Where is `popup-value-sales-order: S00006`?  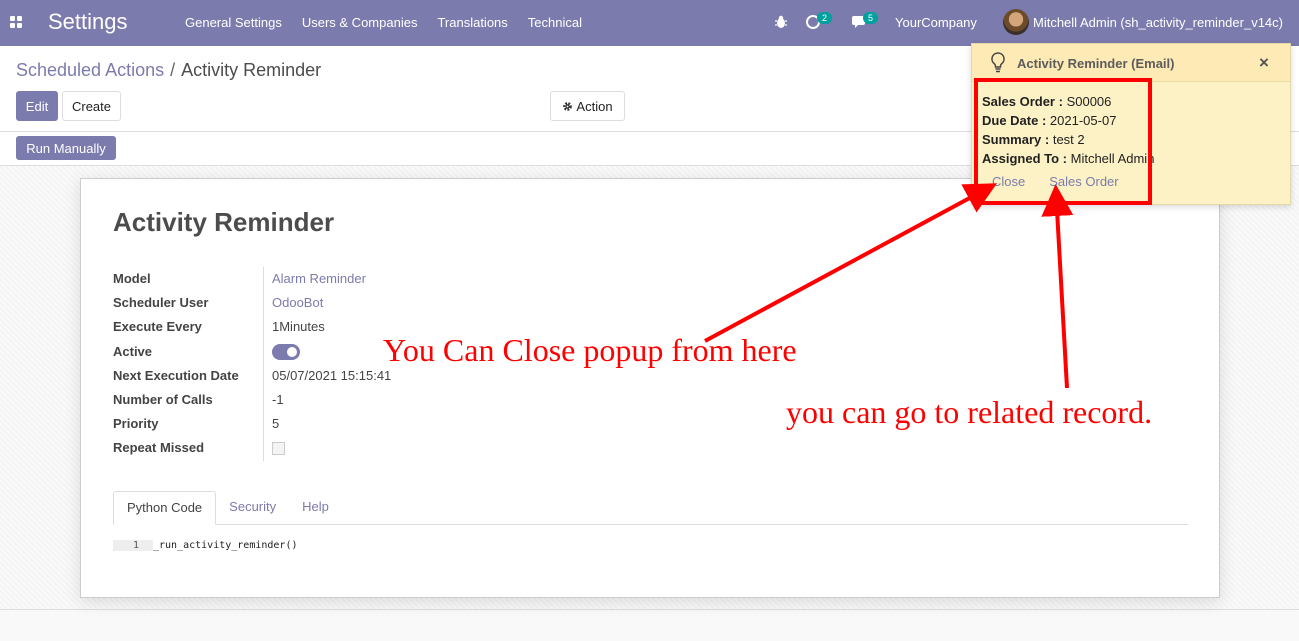 popup-value-sales-order: S00006 is located at coordinates (1089, 101).